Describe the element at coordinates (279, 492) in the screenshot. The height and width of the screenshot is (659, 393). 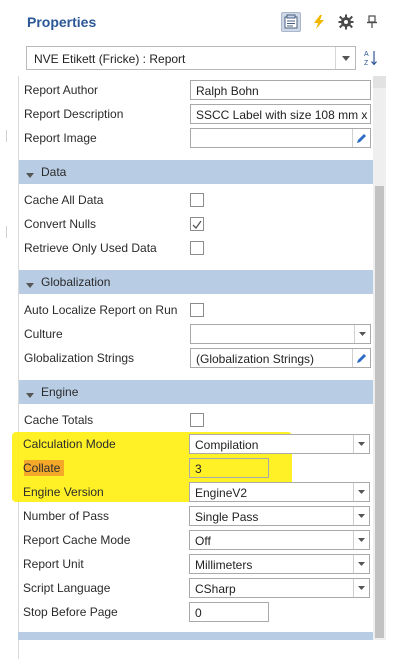
I see `engine-version-dropdown: EngineV2` at that location.